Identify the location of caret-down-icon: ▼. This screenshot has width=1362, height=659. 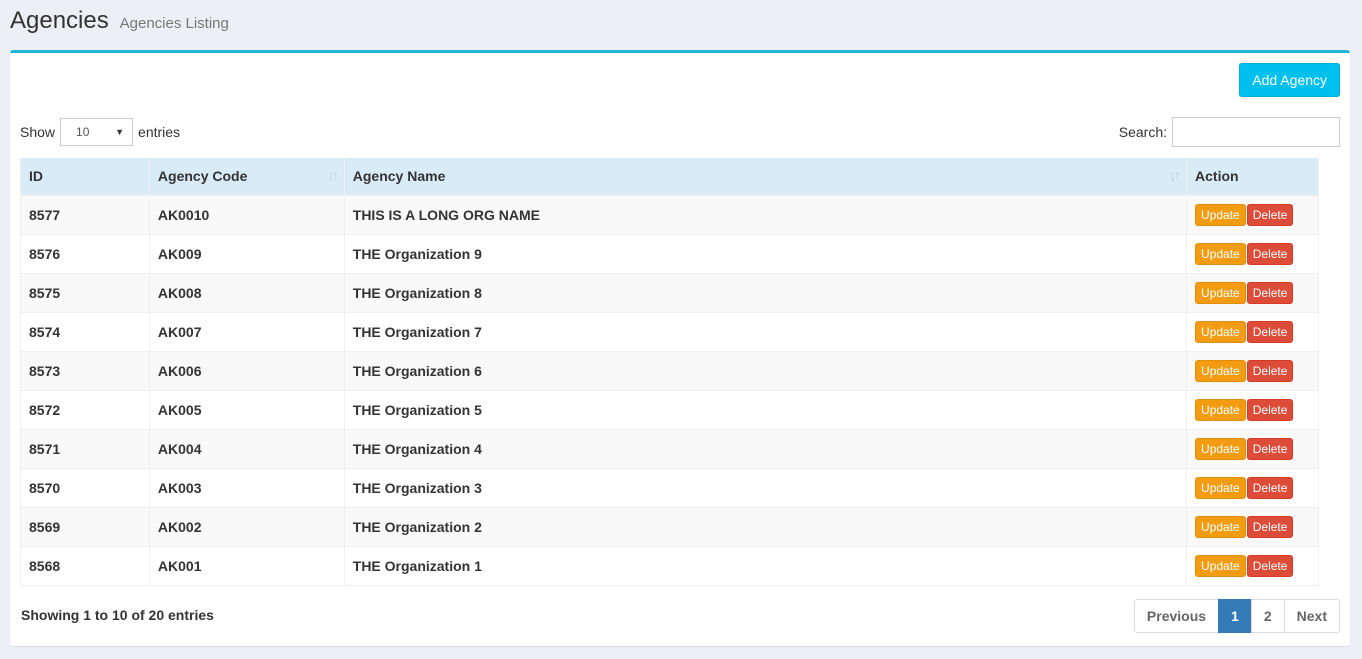
(120, 132).